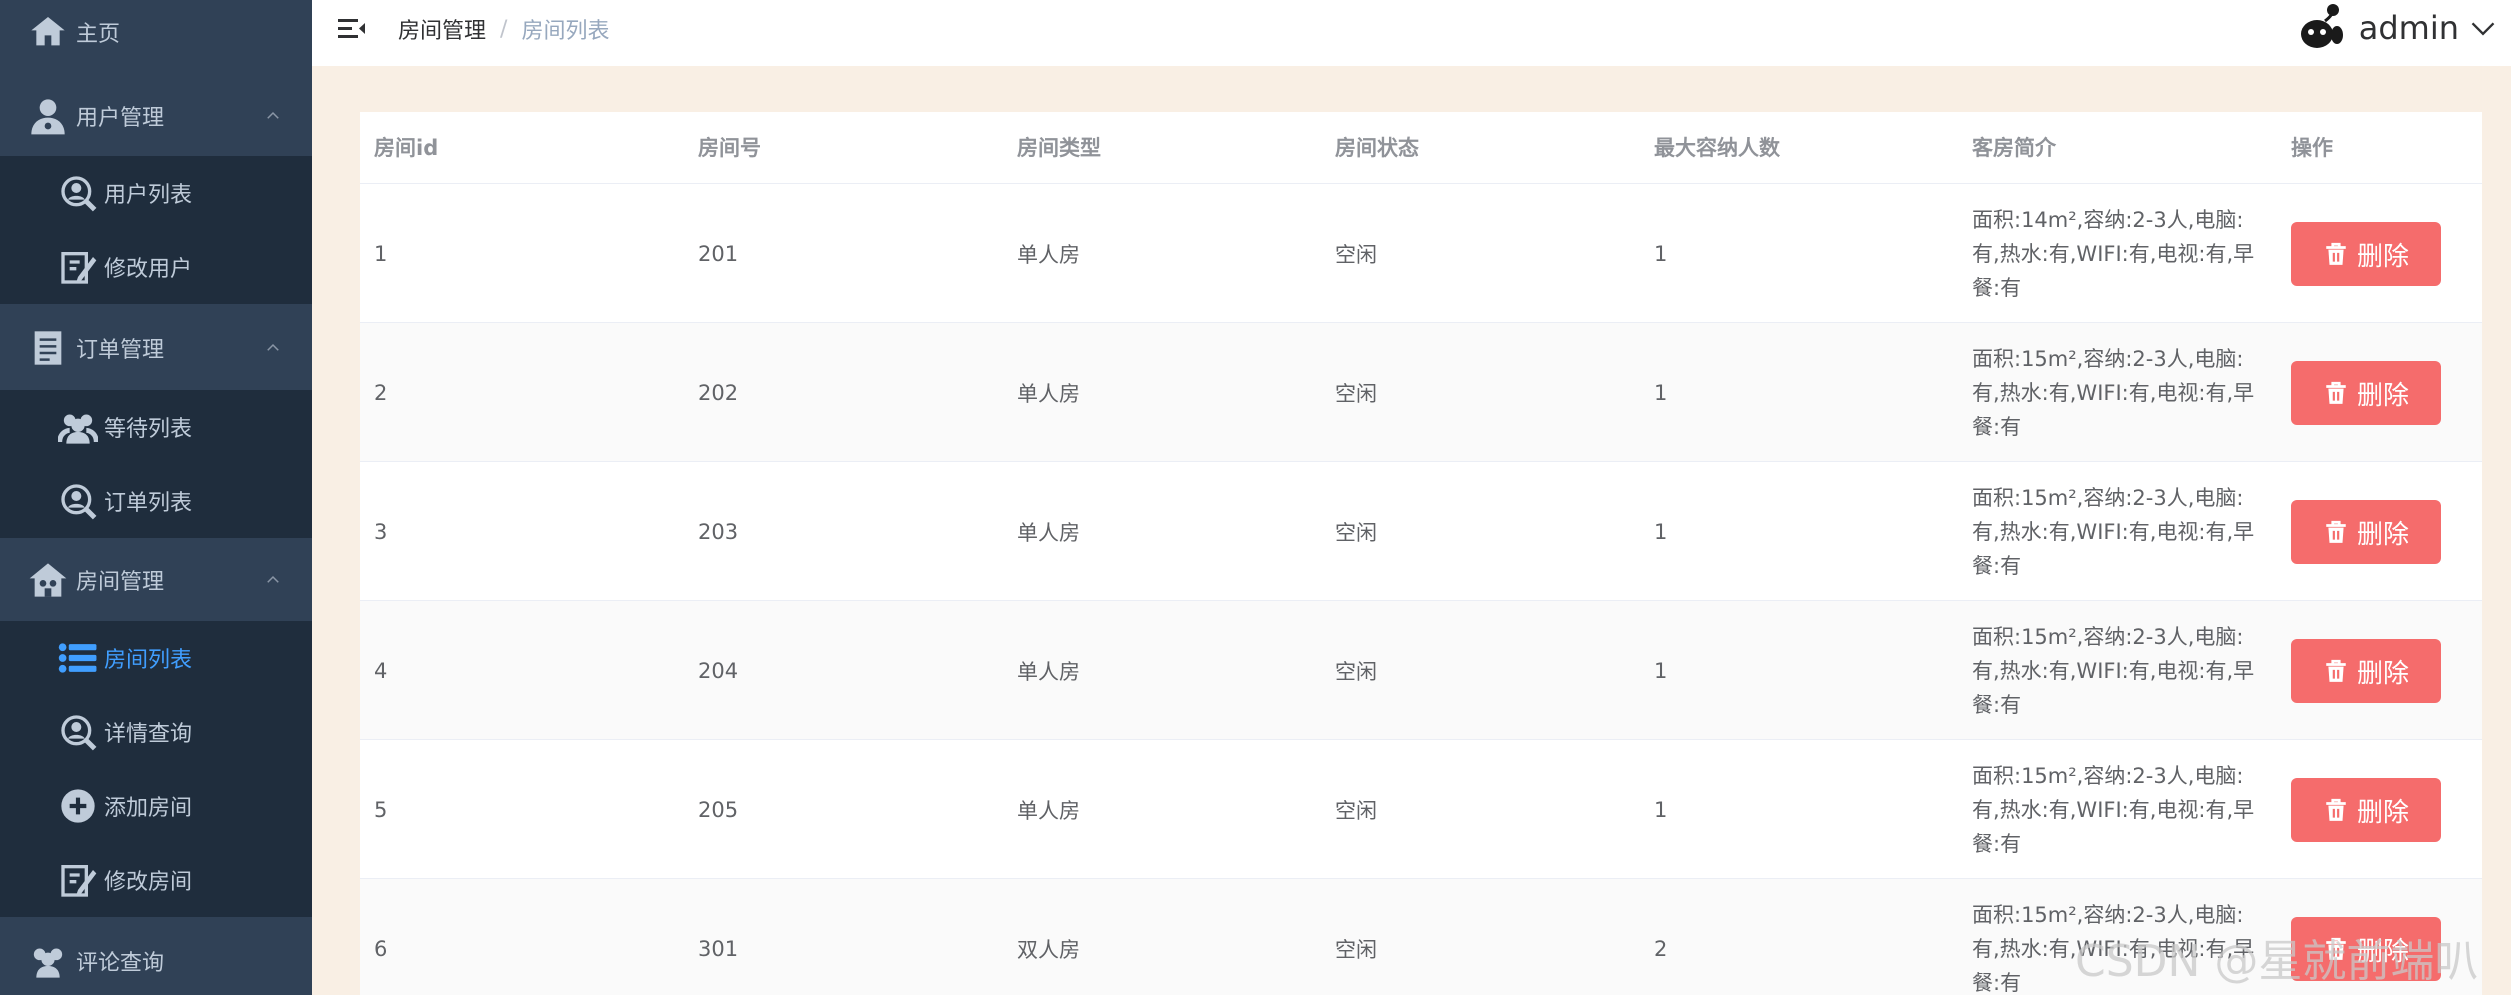  Describe the element at coordinates (156, 193) in the screenshot. I see `sidebar-item-user-list: 用户列表` at that location.